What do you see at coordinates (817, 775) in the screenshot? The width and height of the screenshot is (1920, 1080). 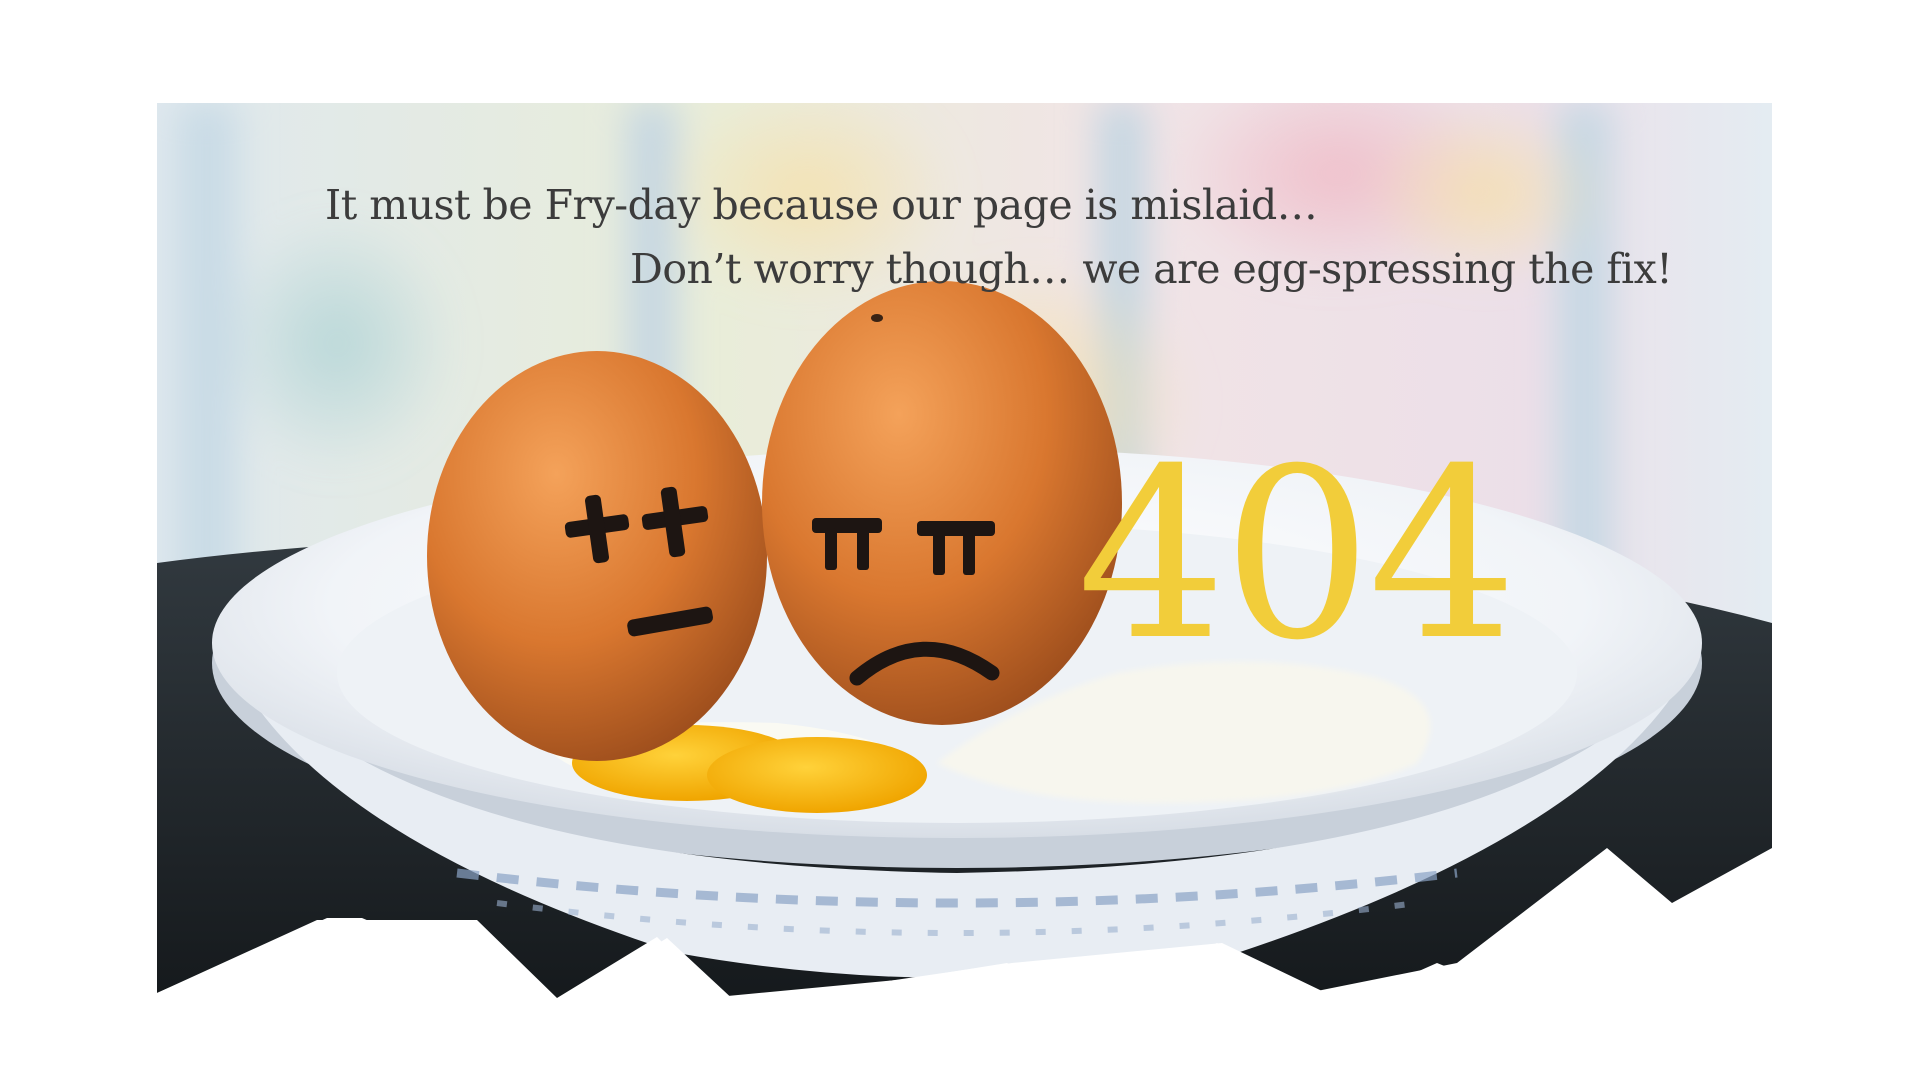 I see `yolk` at bounding box center [817, 775].